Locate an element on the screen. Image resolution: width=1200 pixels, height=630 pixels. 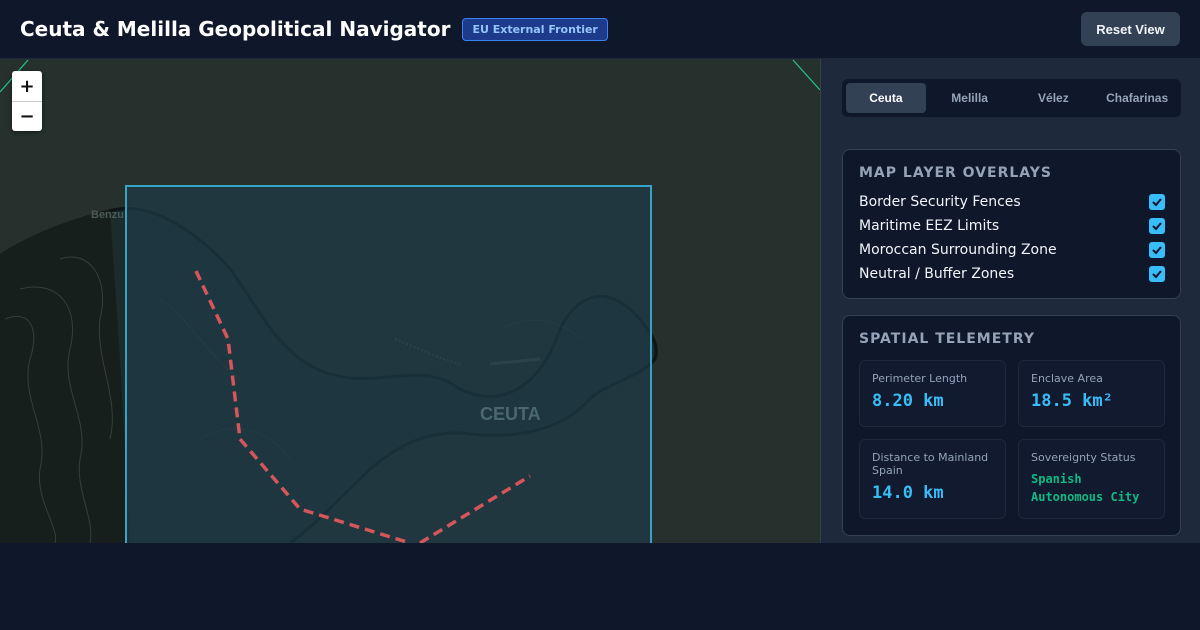
layer-label: Border Security Fences is located at coordinates (940, 202).